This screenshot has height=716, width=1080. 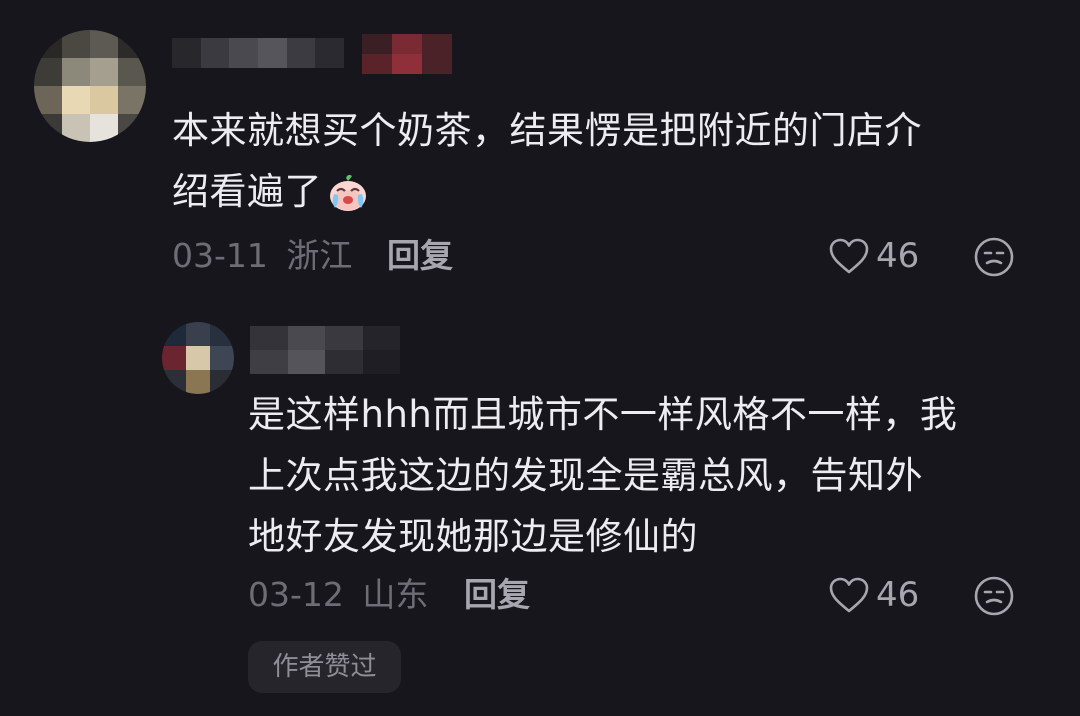 I want to click on comment-line: 本来就想买个奶茶，结果愣是把附近的门店介, so click(x=547, y=130).